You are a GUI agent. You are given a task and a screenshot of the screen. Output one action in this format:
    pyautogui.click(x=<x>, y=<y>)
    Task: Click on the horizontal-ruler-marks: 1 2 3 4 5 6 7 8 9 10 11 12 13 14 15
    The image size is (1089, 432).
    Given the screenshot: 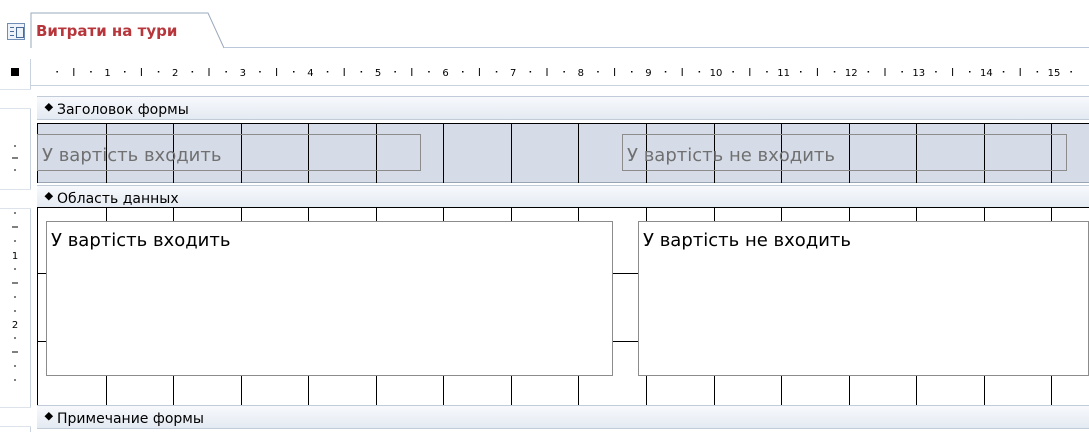 What is the action you would take?
    pyautogui.click(x=564, y=73)
    